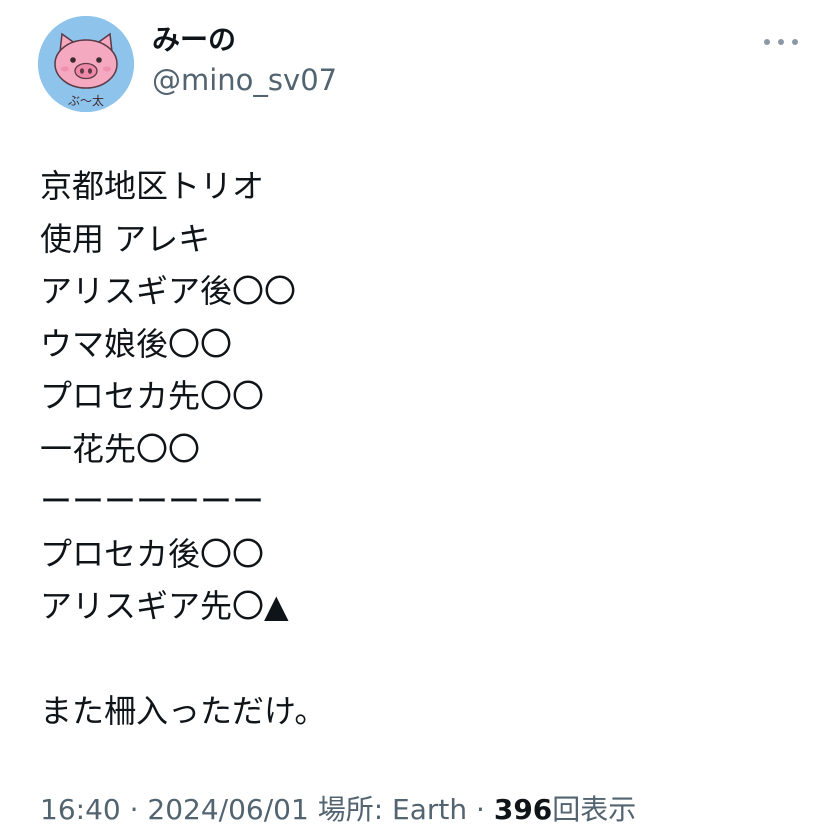  I want to click on avatar: ぶ〜太, so click(86, 64).